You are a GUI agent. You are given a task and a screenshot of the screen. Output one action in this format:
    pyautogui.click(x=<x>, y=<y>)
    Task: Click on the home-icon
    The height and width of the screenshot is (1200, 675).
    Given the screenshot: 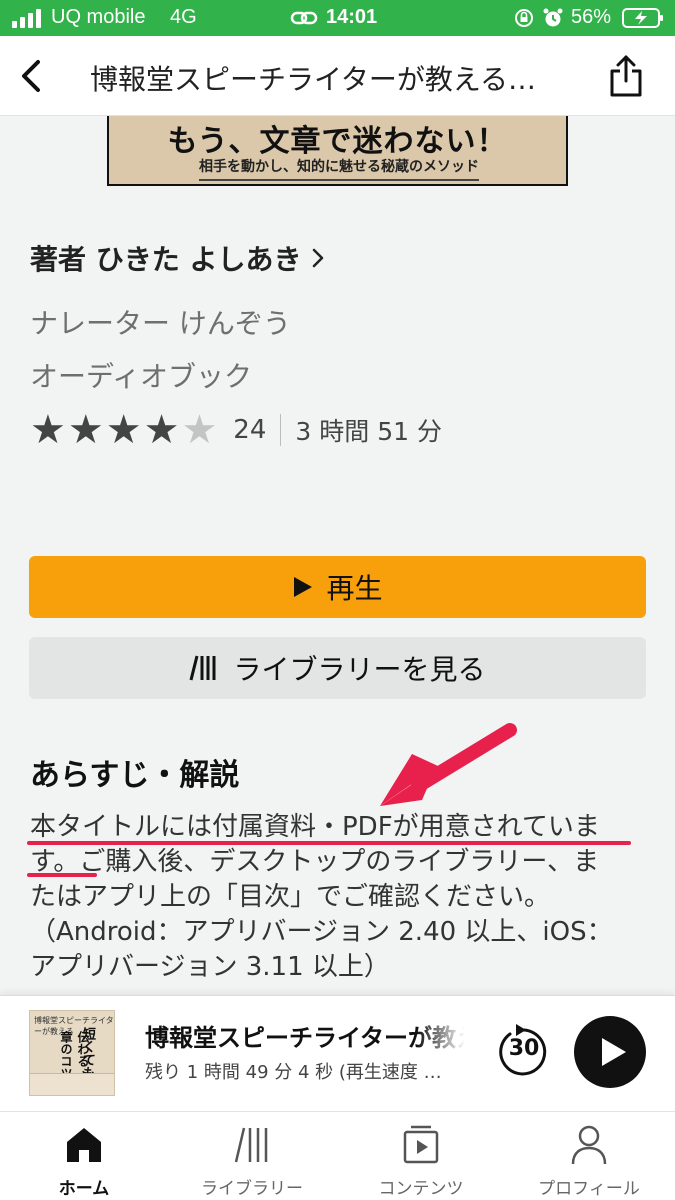 What is the action you would take?
    pyautogui.click(x=84, y=1145)
    